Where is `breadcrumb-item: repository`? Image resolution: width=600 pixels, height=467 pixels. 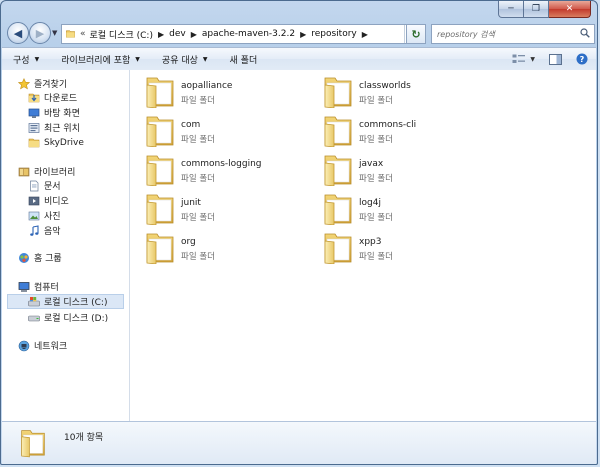 breadcrumb-item: repository is located at coordinates (334, 34).